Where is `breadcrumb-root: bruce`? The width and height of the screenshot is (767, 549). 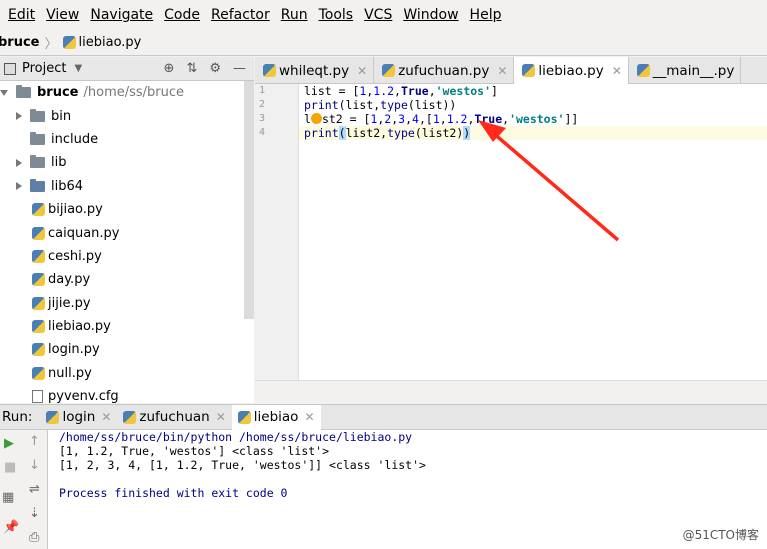 breadcrumb-root: bruce is located at coordinates (20, 42).